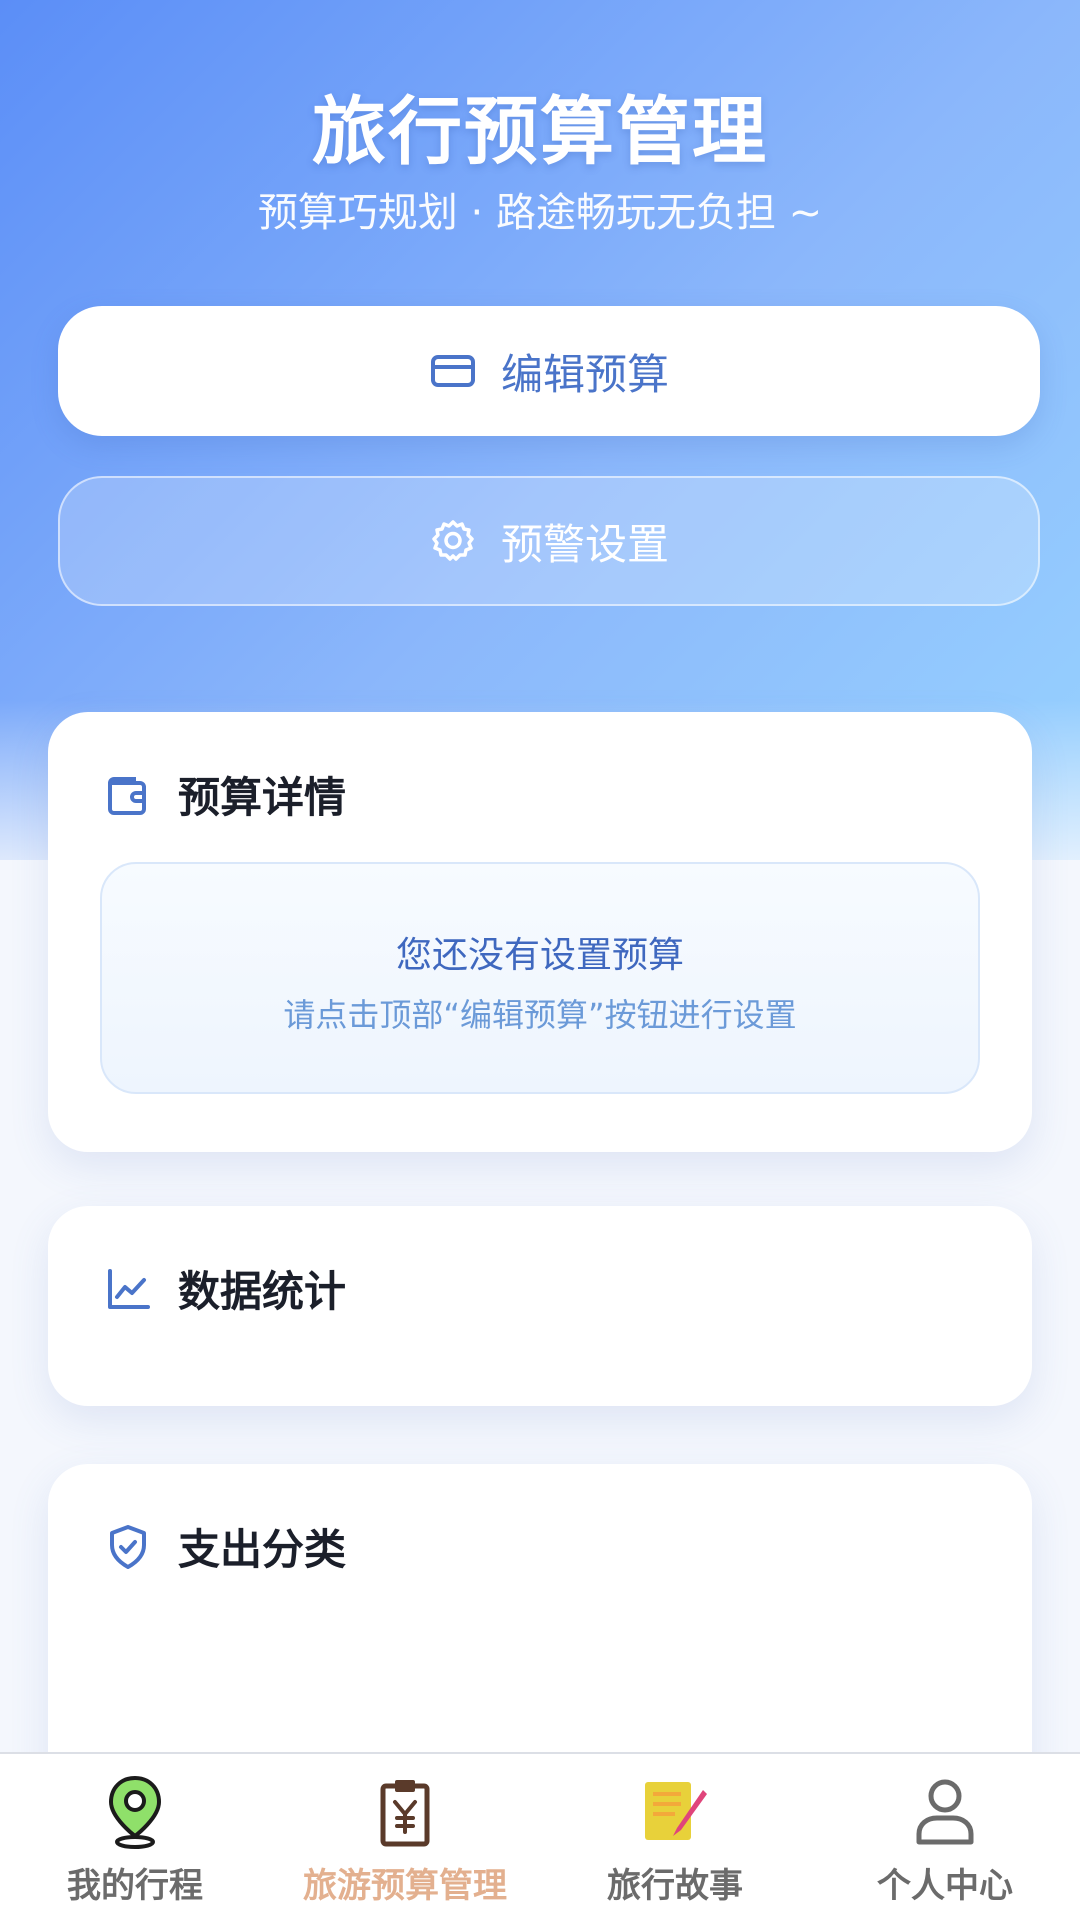  I want to click on wallet-icon, so click(128, 795).